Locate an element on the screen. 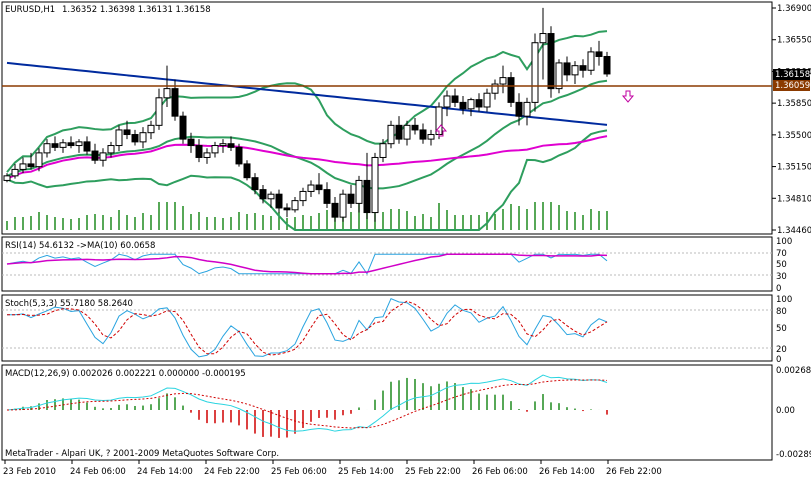 The height and width of the screenshot is (479, 811). rsi-axis-0: 0 is located at coordinates (778, 289).